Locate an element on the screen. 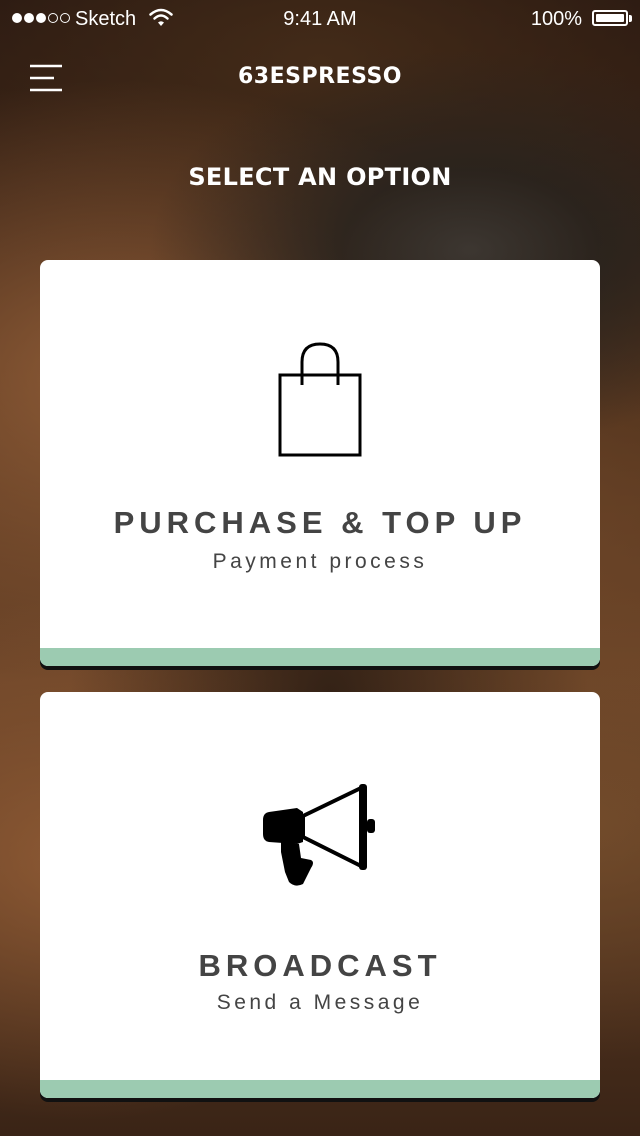  battery-icon is located at coordinates (610, 18).